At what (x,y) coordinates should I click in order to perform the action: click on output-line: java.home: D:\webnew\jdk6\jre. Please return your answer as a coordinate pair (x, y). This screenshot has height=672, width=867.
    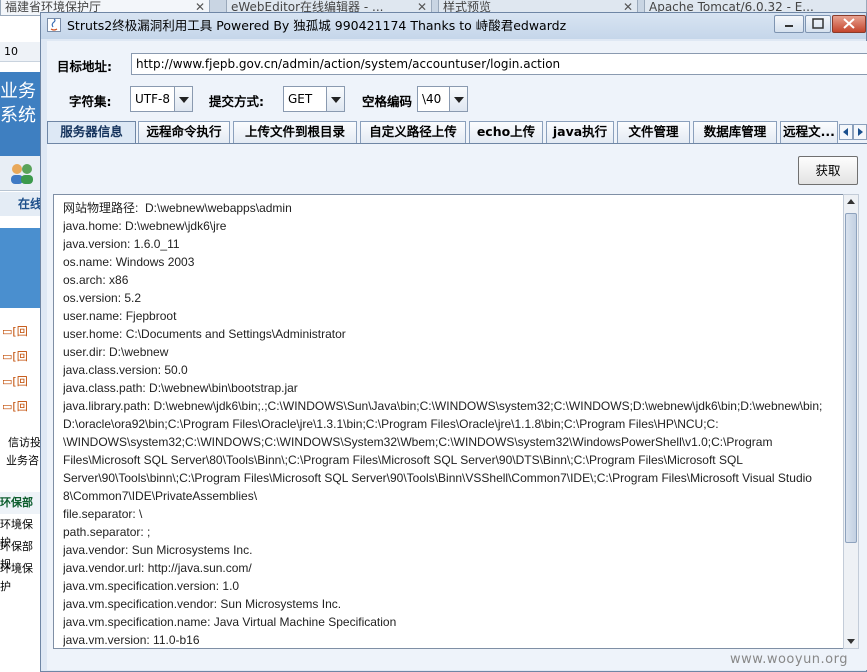
    Looking at the image, I should click on (145, 226).